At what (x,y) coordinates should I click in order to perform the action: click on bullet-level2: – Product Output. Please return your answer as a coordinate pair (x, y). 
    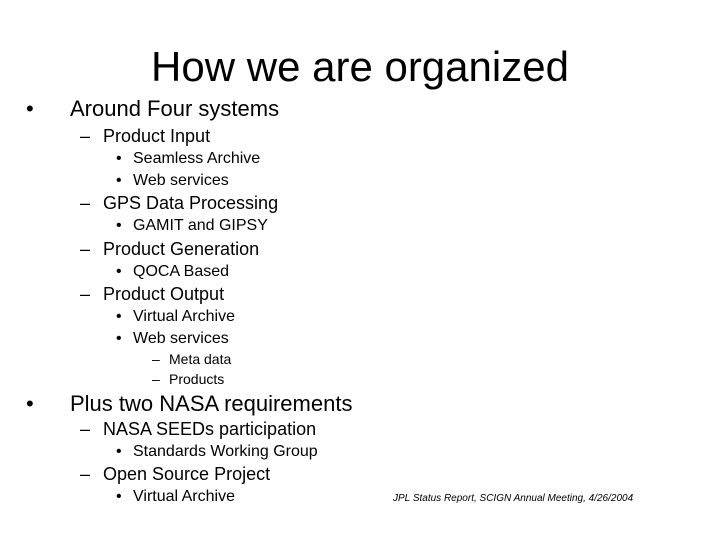
    Looking at the image, I should click on (152, 294).